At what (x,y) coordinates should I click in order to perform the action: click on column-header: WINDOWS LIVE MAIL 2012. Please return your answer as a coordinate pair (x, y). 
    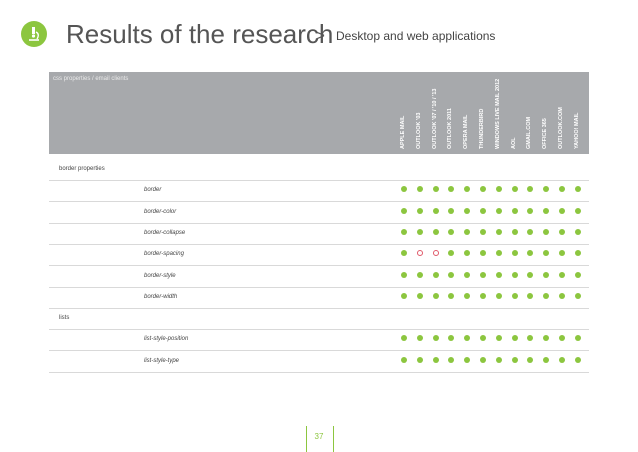
    Looking at the image, I should click on (498, 112).